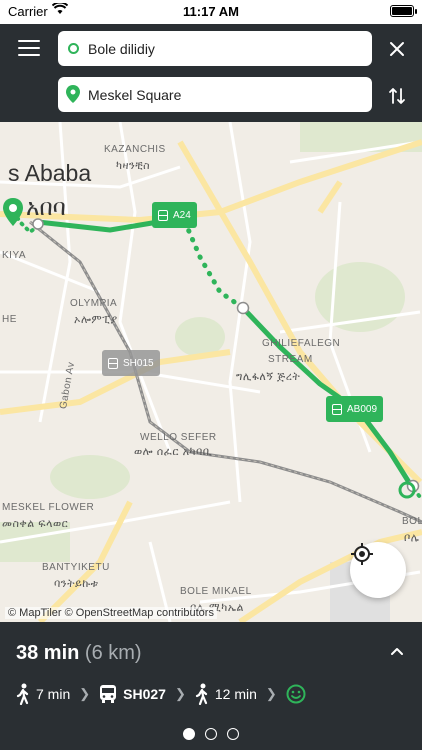 This screenshot has height=750, width=422. What do you see at coordinates (76, 567) in the screenshot?
I see `map-label-bantyiketu: BANTYIKETU` at bounding box center [76, 567].